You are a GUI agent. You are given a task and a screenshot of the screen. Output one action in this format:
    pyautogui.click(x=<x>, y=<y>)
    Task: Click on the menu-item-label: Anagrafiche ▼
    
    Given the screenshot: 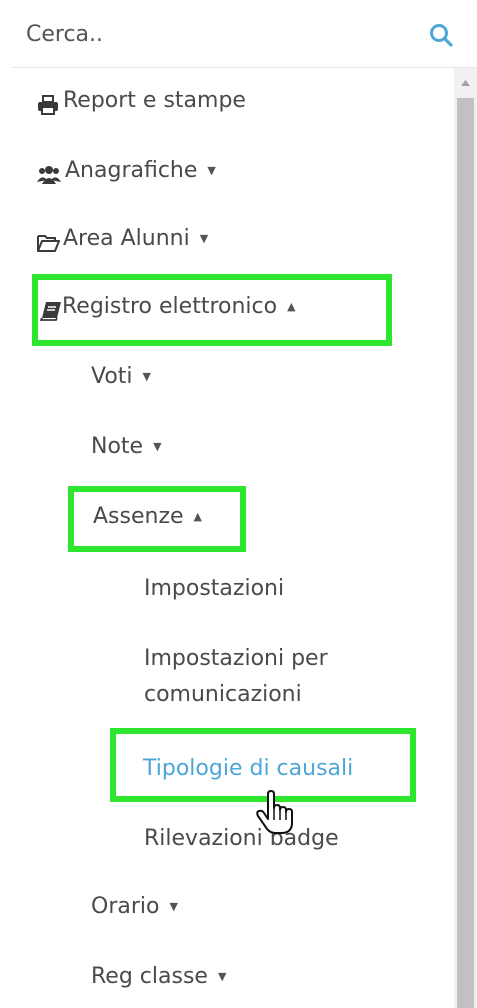 What is the action you would take?
    pyautogui.click(x=140, y=170)
    